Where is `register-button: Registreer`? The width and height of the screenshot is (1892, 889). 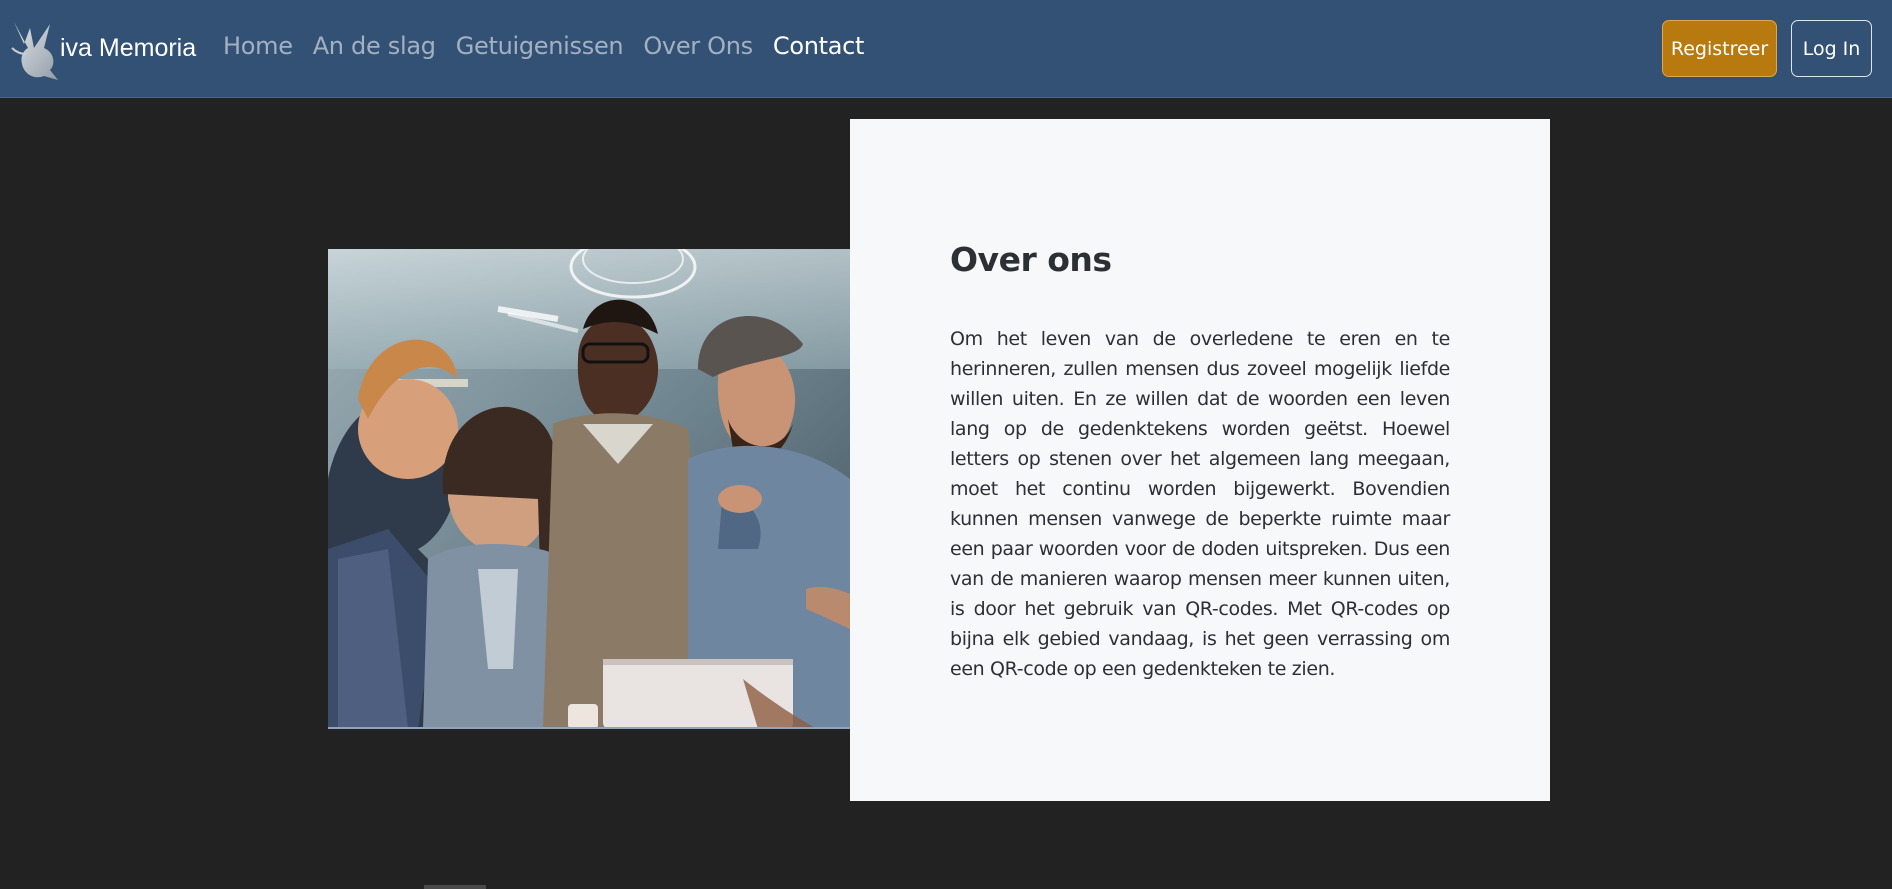
register-button: Registreer is located at coordinates (1719, 48).